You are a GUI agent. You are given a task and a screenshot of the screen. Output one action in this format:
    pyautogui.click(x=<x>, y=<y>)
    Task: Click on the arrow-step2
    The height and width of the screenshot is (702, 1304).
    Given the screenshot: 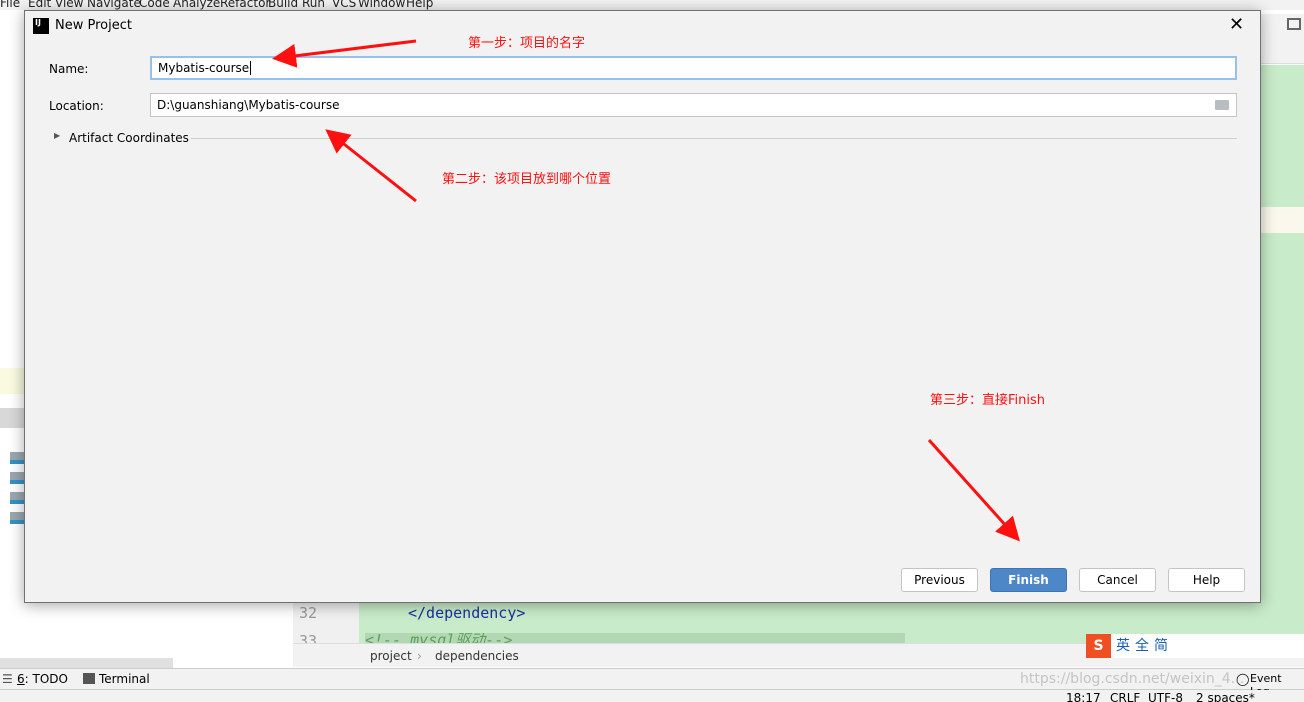 What is the action you would take?
    pyautogui.click(x=371, y=166)
    